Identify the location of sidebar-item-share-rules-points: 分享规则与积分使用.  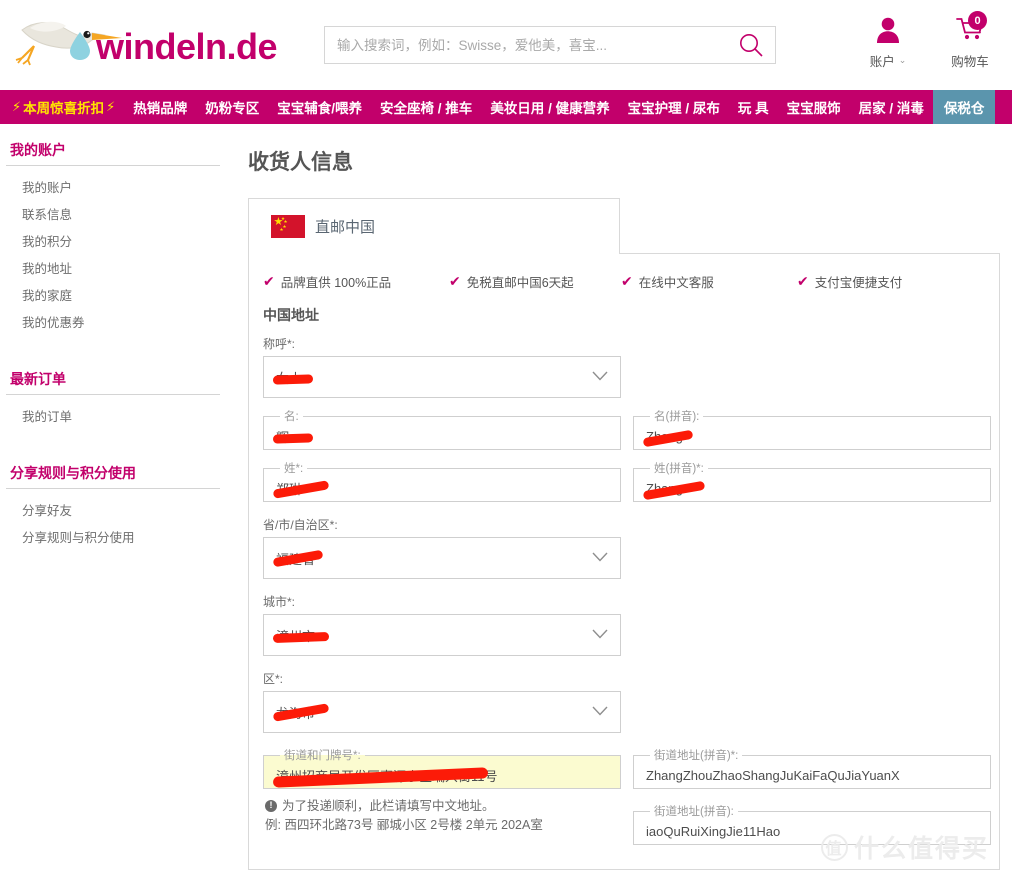
(120, 536).